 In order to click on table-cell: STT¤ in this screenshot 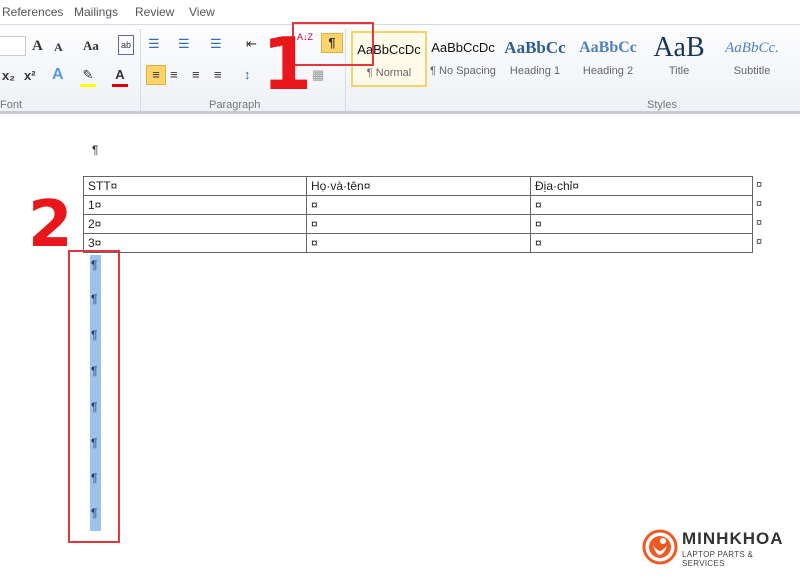, I will do `click(195, 186)`.